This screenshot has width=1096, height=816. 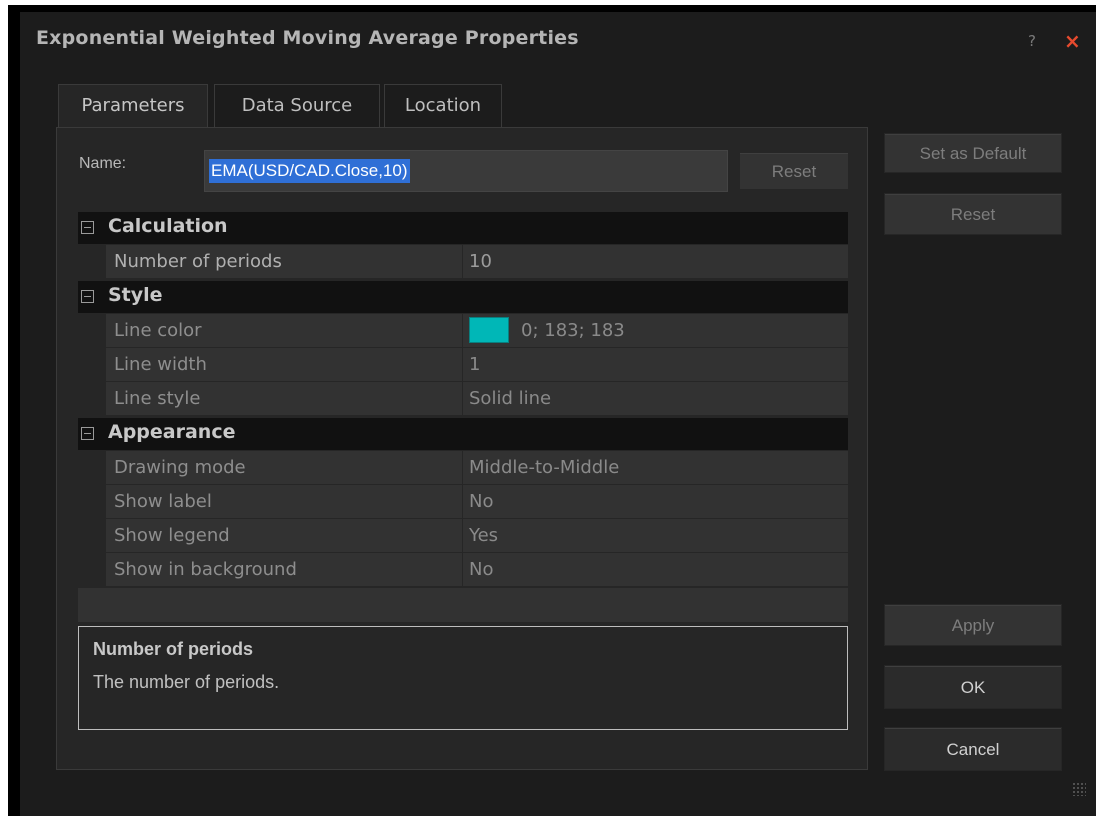 I want to click on property-row-show-in-background: Show in background No, so click(x=477, y=570).